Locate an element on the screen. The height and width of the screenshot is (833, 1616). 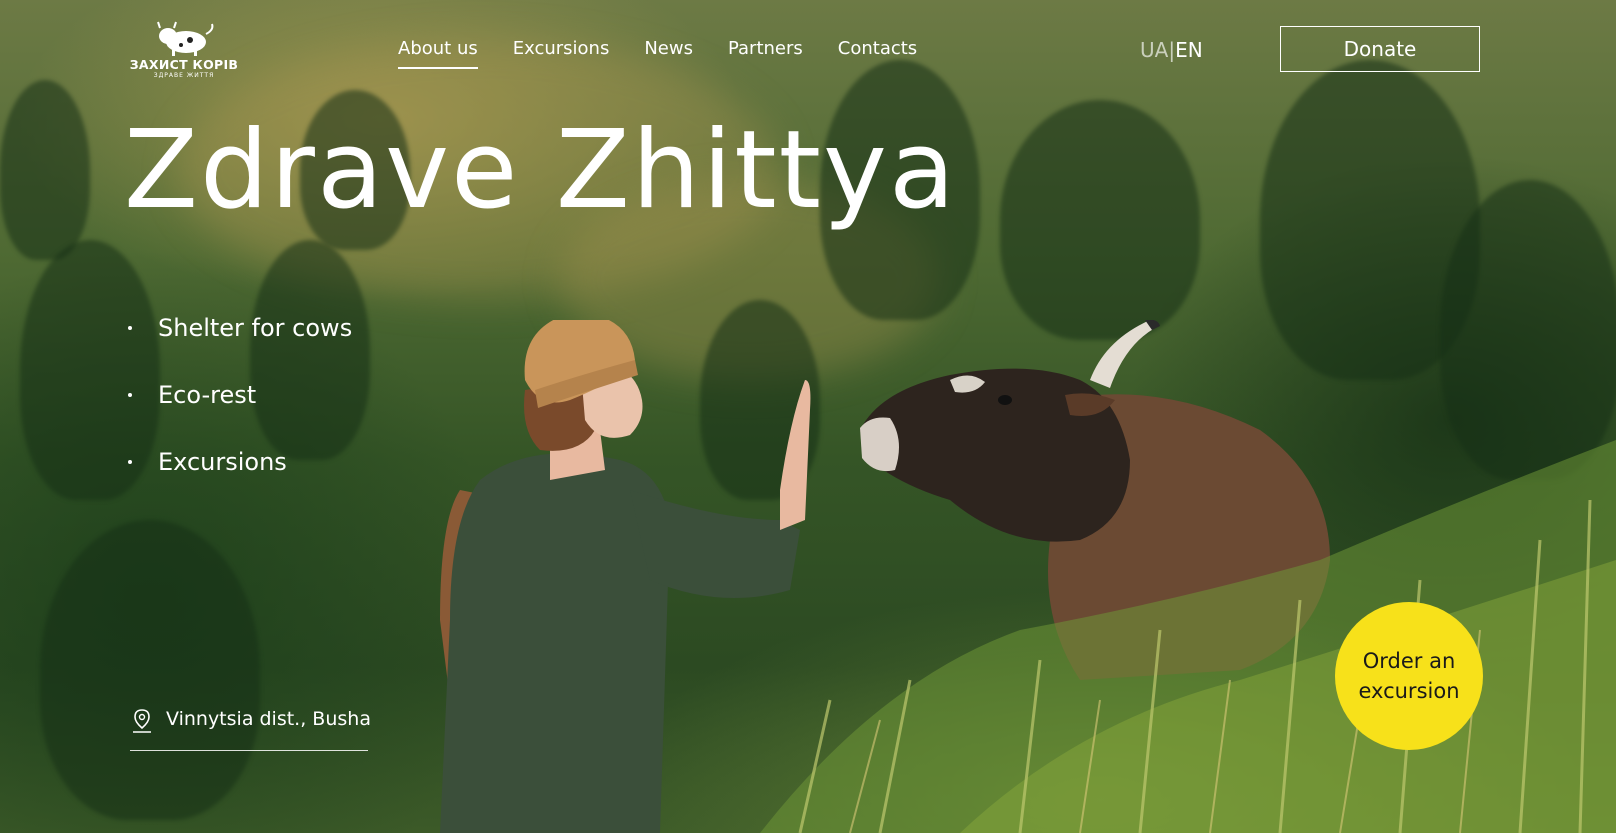
logo-text: ЗАХИСТ КОРІВ is located at coordinates (184, 64).